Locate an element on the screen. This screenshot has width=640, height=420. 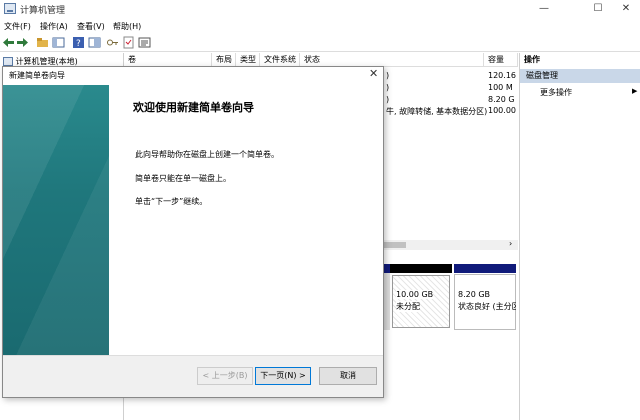
volume-table-header: 卷 布局 类型 文件系统 状态 容量 is located at coordinates (321, 60).